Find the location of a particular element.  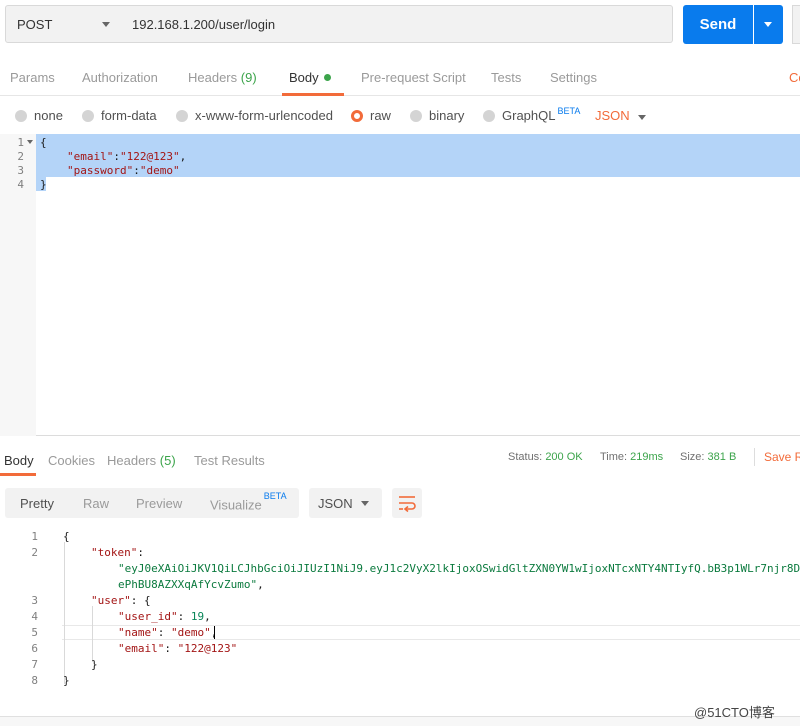

tab-settings: Settings is located at coordinates (573, 77).